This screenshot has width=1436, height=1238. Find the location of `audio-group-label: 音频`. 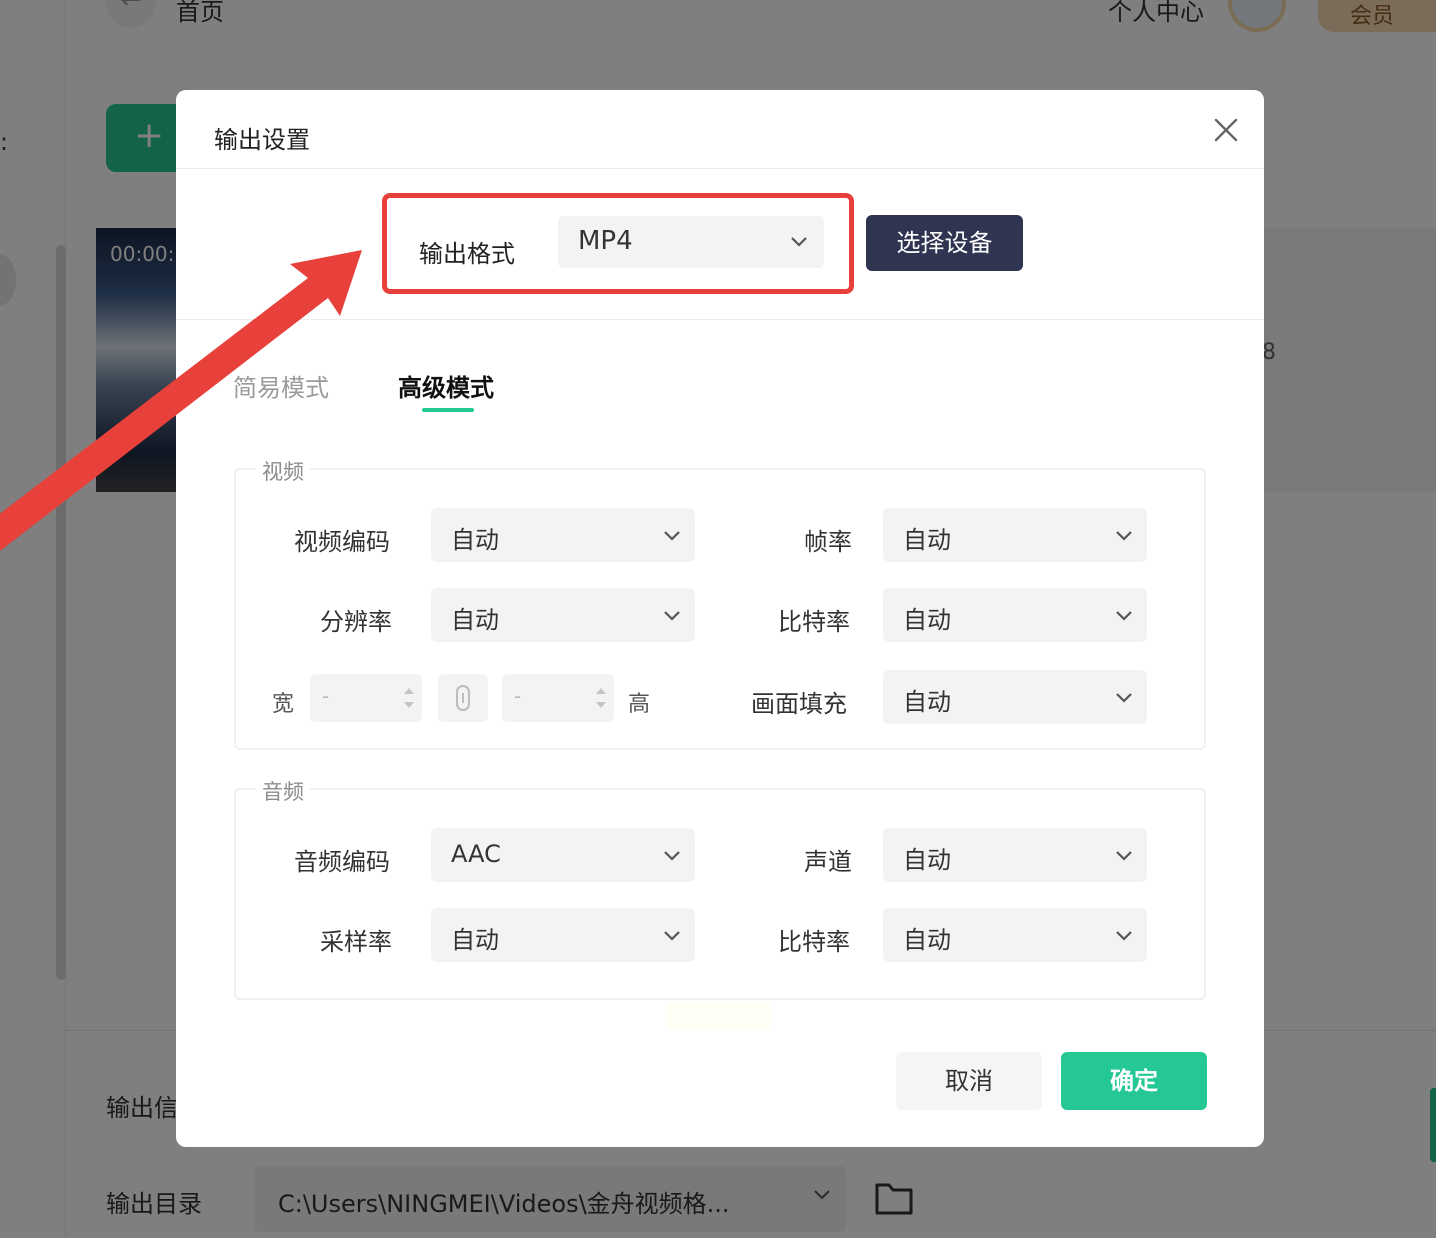

audio-group-label: 音频 is located at coordinates (283, 791).